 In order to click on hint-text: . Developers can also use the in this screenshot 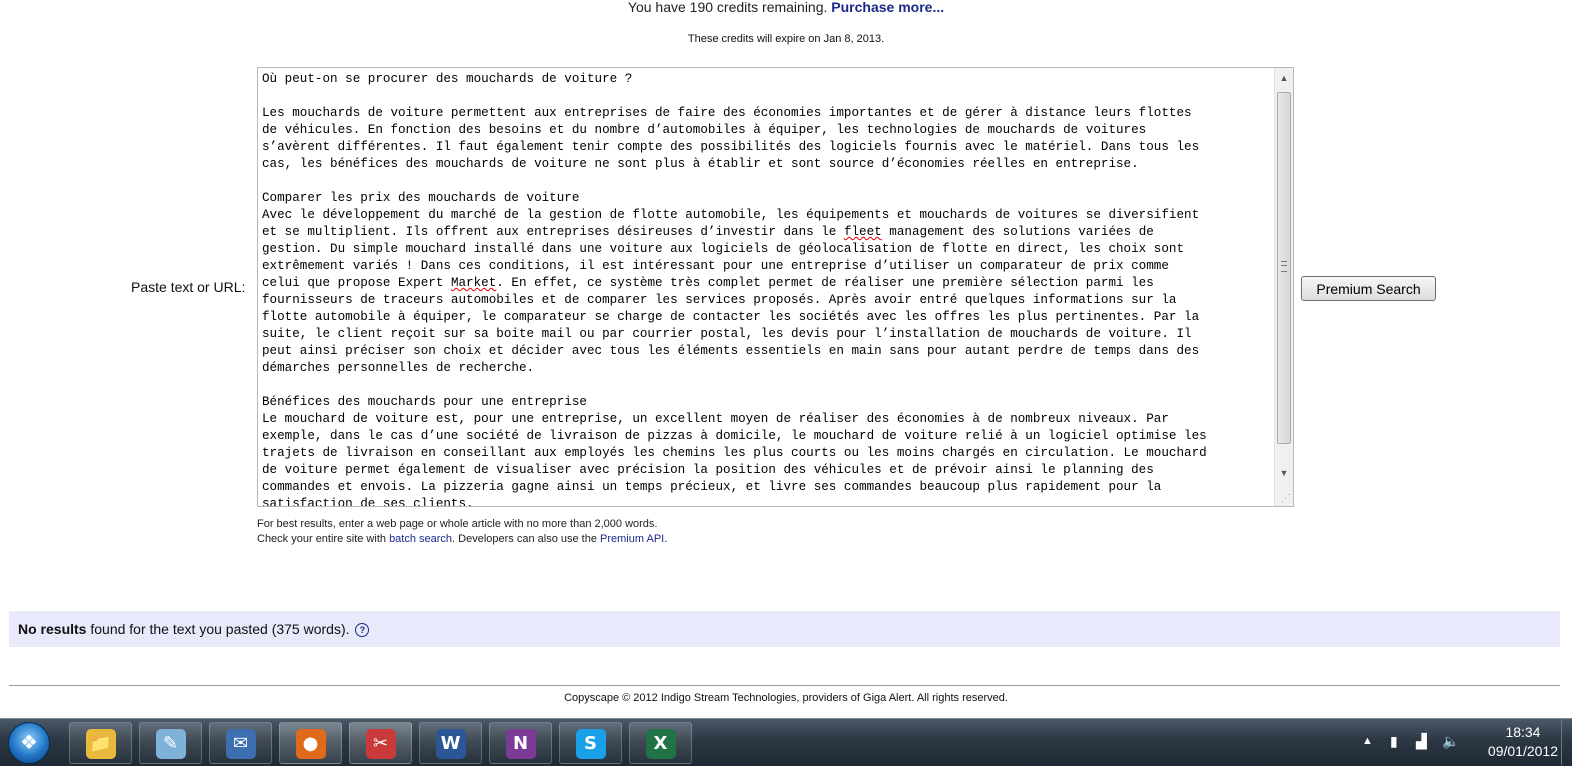, I will do `click(526, 539)`.